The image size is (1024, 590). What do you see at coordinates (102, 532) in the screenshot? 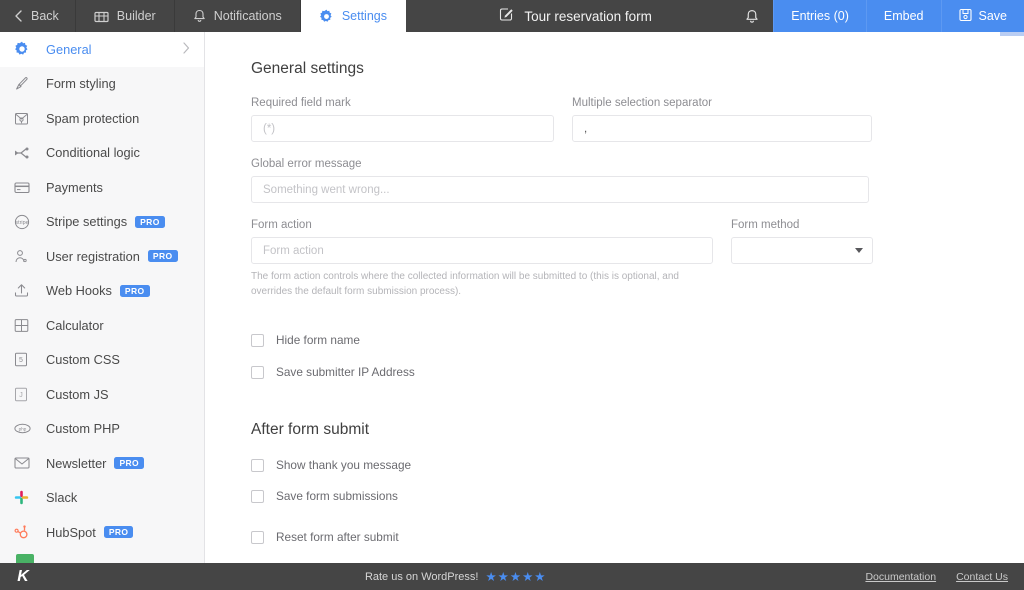
I see `sidebar-item-hubspot: HubSpot PRO` at bounding box center [102, 532].